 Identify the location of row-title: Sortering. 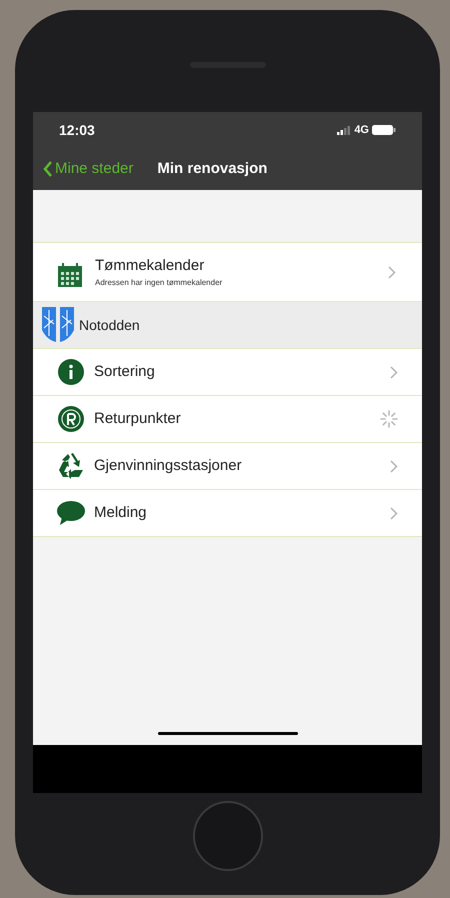
(125, 372).